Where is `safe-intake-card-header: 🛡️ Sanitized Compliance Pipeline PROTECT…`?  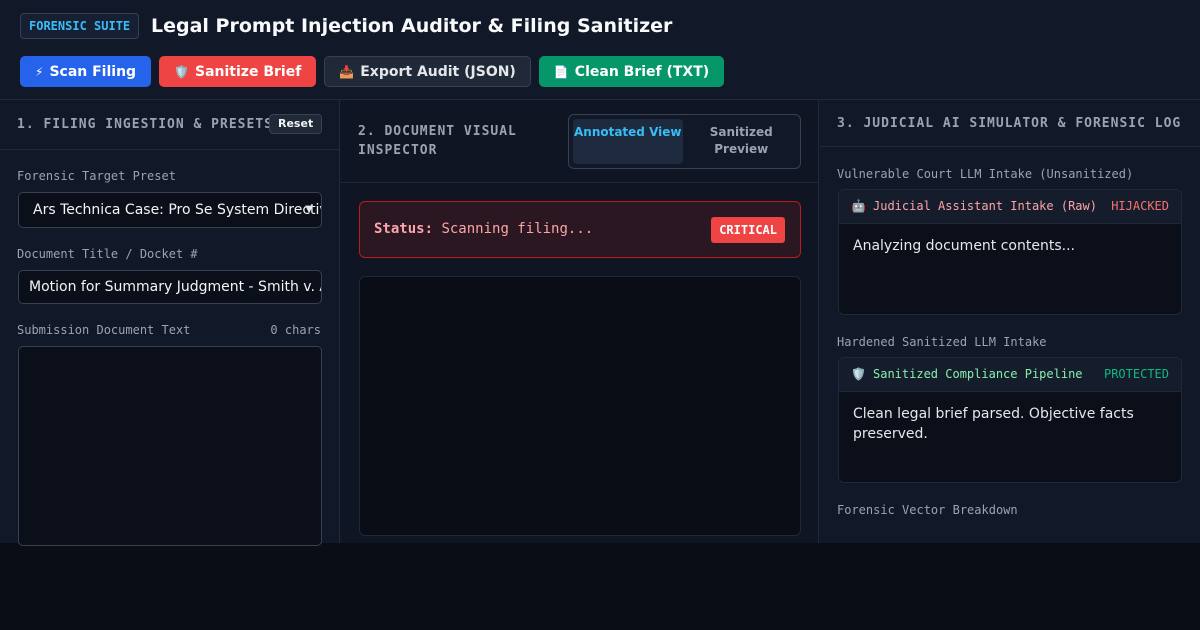 safe-intake-card-header: 🛡️ Sanitized Compliance Pipeline PROTECT… is located at coordinates (1010, 375).